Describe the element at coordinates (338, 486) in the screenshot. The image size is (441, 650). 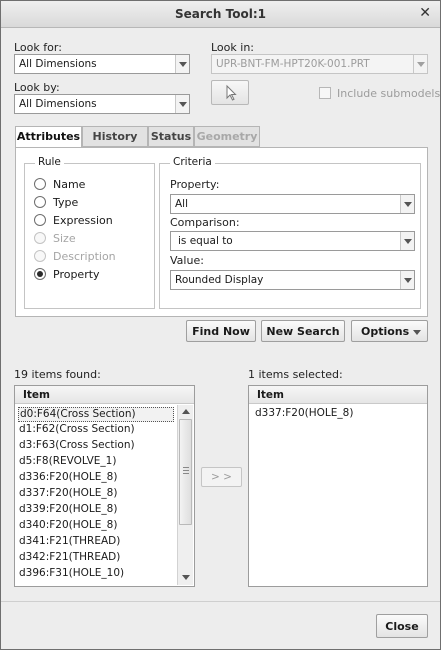
I see `selected-items-list: Item d337:F20(HOLE_8)` at that location.